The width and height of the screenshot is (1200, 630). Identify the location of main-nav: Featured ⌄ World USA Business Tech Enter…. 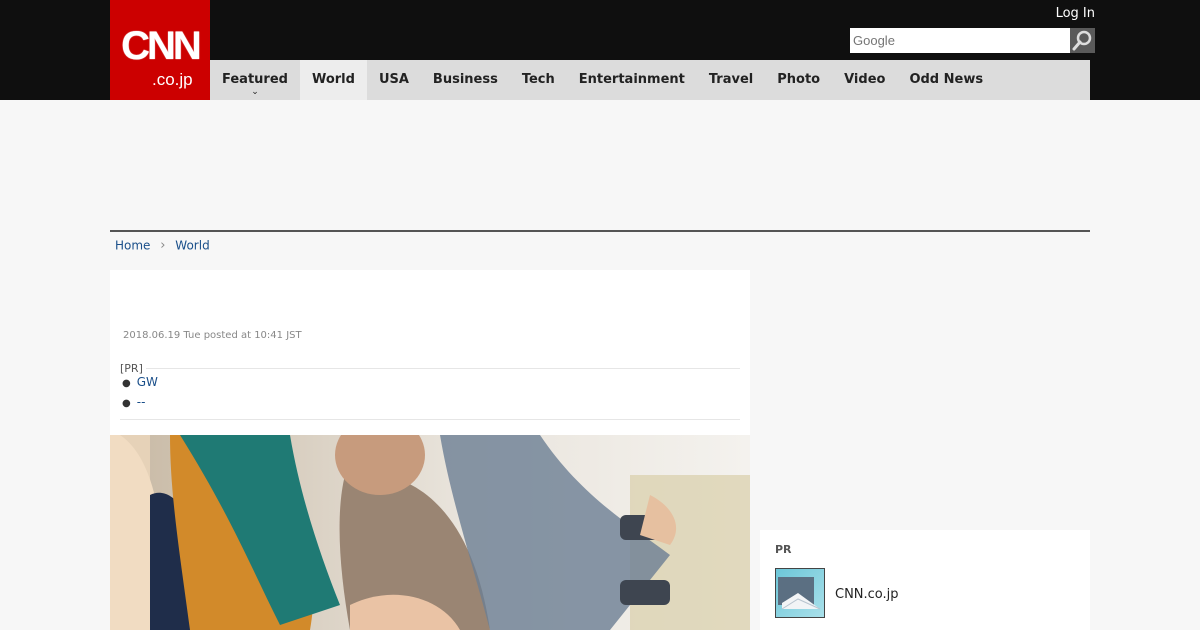
(650, 80).